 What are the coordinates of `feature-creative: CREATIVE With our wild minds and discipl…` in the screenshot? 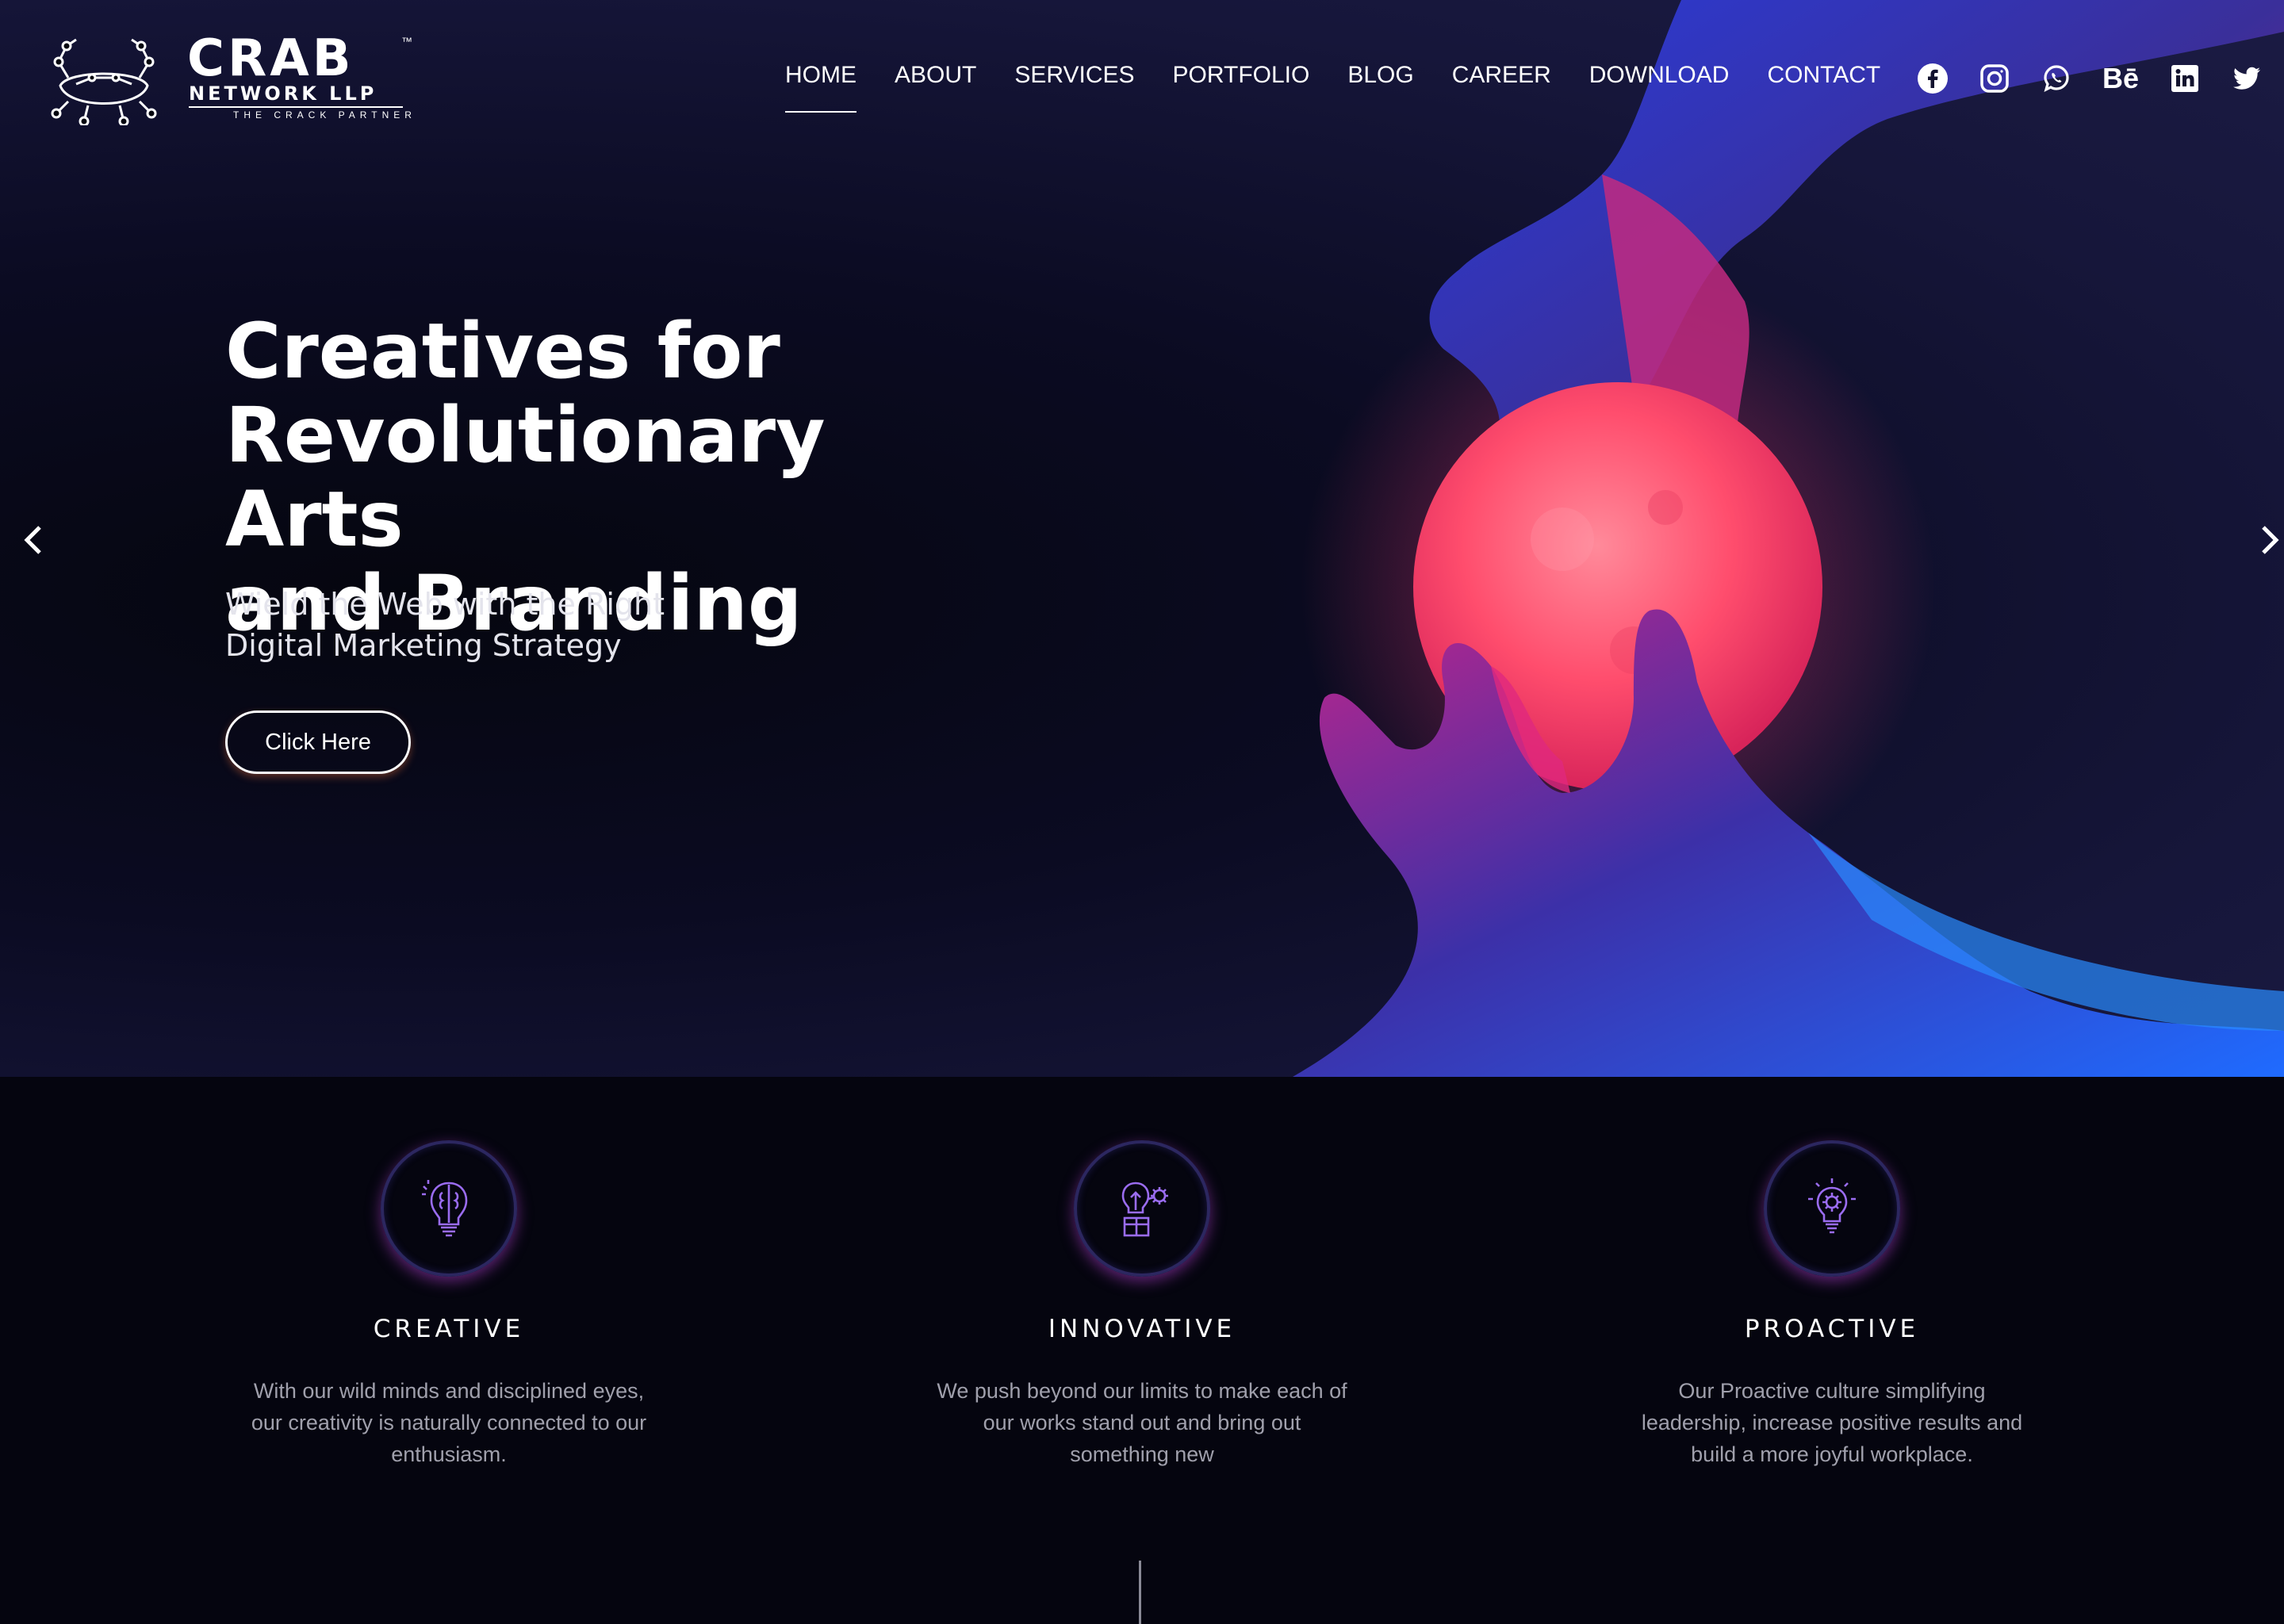 It's located at (449, 1305).